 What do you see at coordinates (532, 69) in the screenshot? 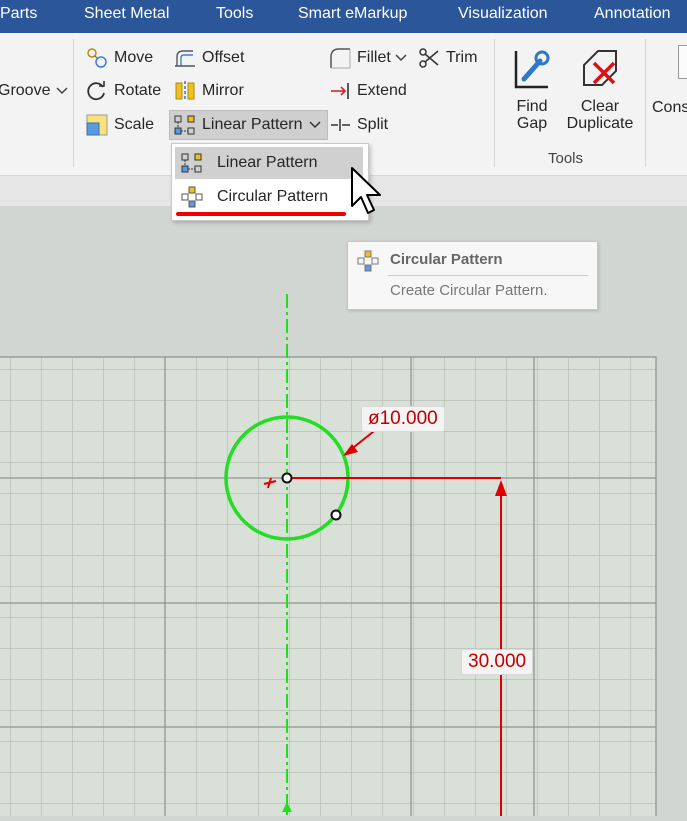
I see `find-gap-icon` at bounding box center [532, 69].